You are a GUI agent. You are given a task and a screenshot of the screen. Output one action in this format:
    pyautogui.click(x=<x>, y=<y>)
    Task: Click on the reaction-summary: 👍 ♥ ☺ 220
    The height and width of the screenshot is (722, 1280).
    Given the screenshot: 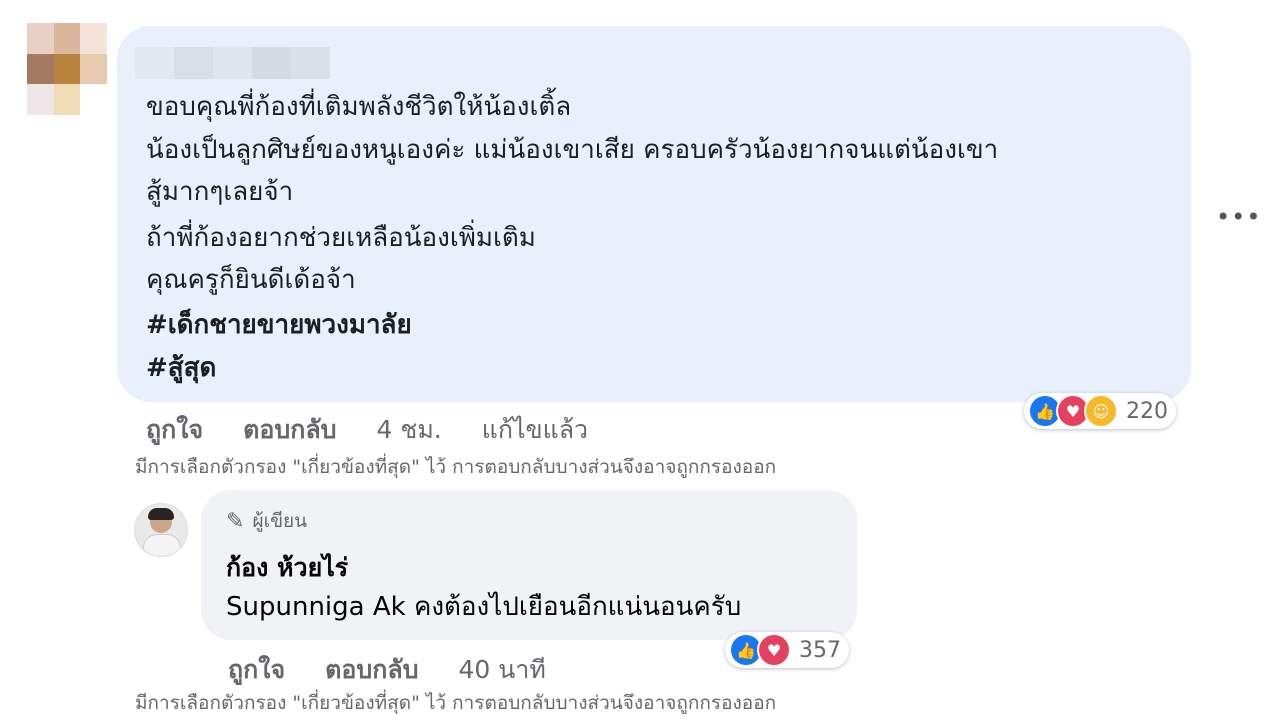 What is the action you would take?
    pyautogui.click(x=1100, y=411)
    